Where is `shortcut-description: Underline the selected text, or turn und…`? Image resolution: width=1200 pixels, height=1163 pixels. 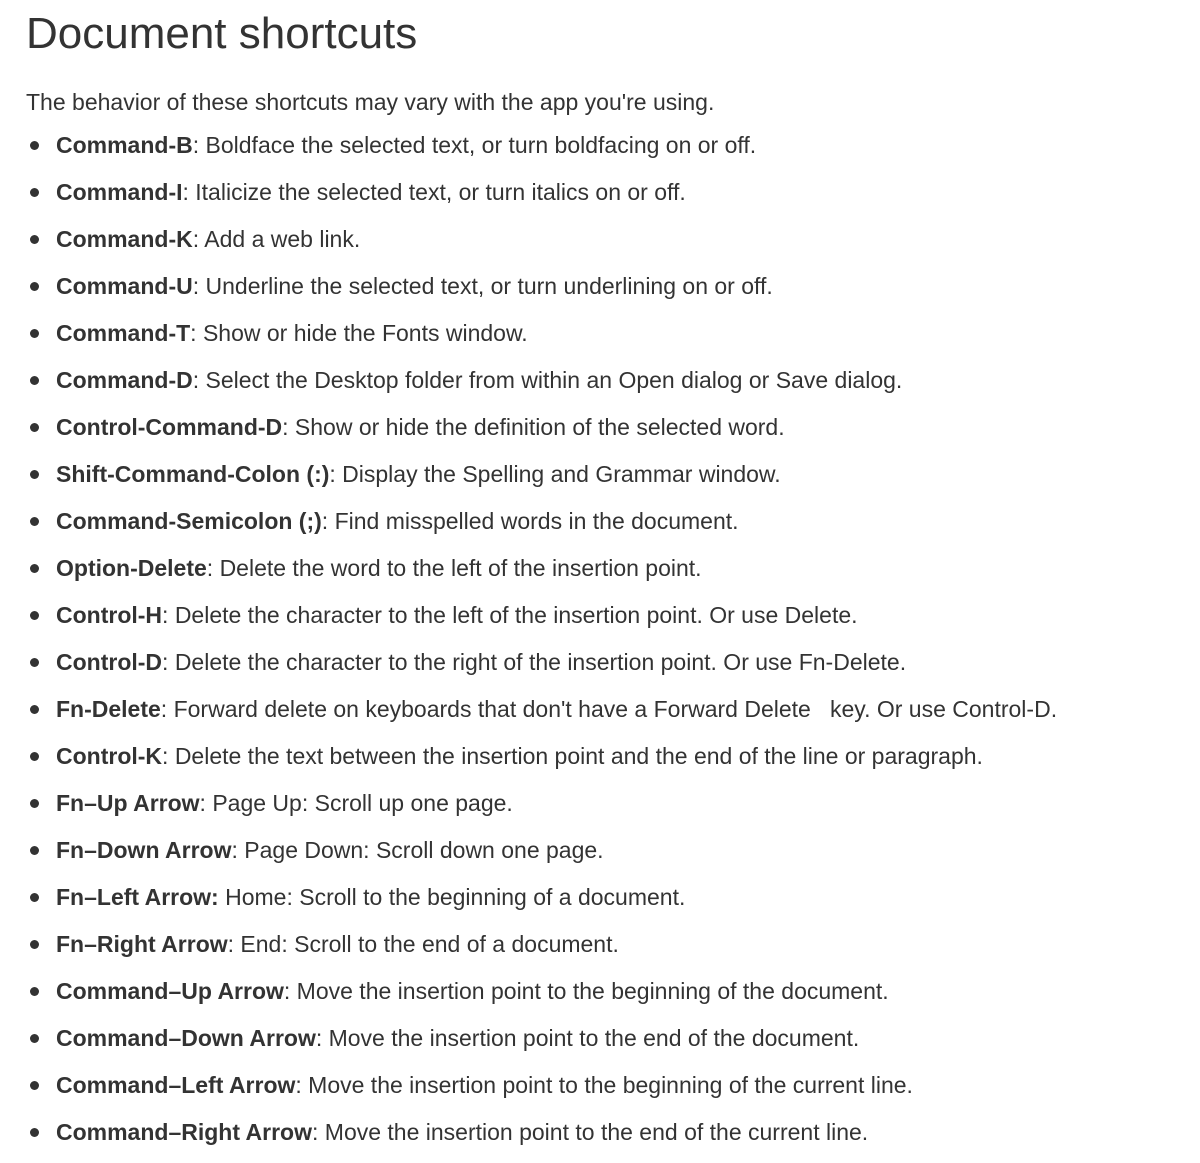 shortcut-description: Underline the selected text, or turn und… is located at coordinates (489, 286).